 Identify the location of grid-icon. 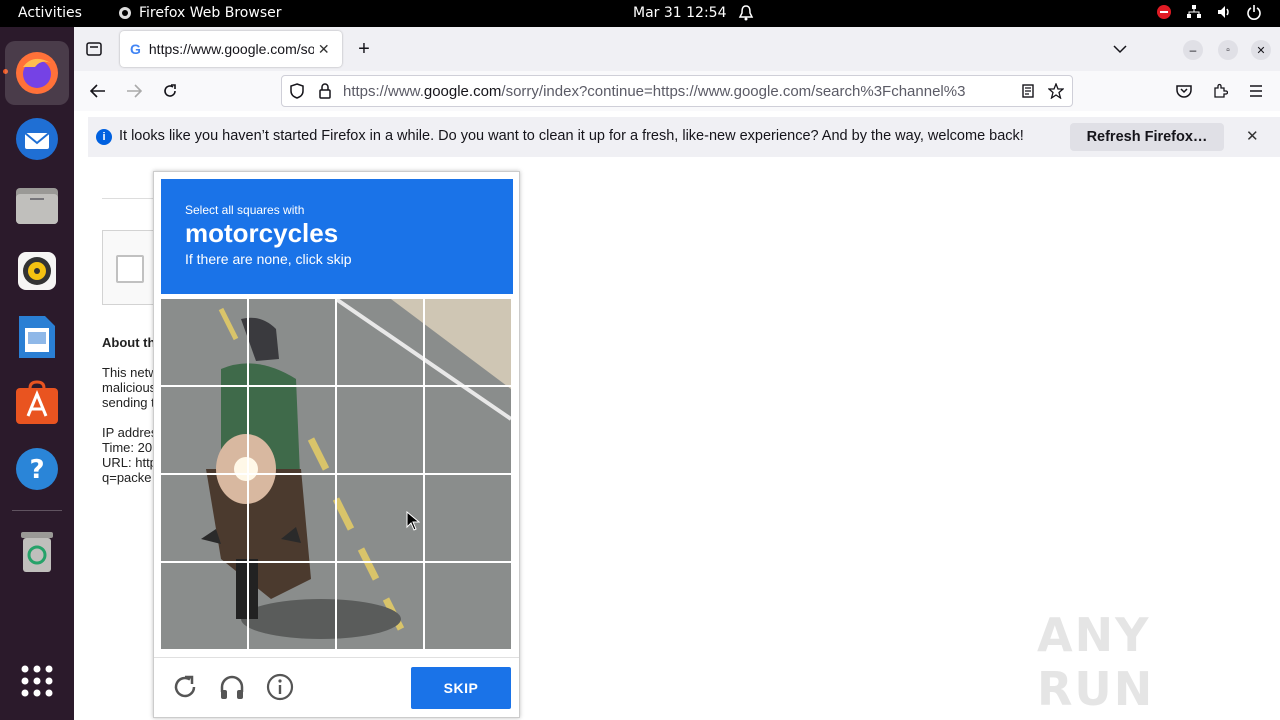
(37, 681).